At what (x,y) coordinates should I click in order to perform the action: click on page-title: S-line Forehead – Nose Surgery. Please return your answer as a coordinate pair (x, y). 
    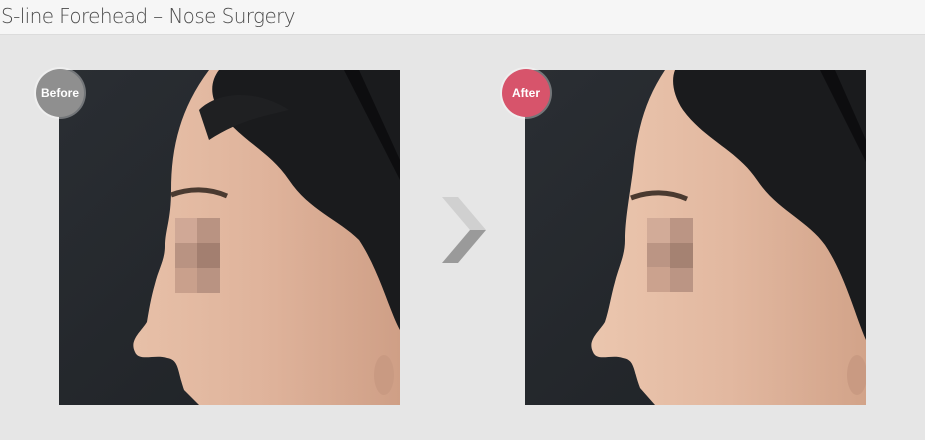
    Looking at the image, I should click on (148, 16).